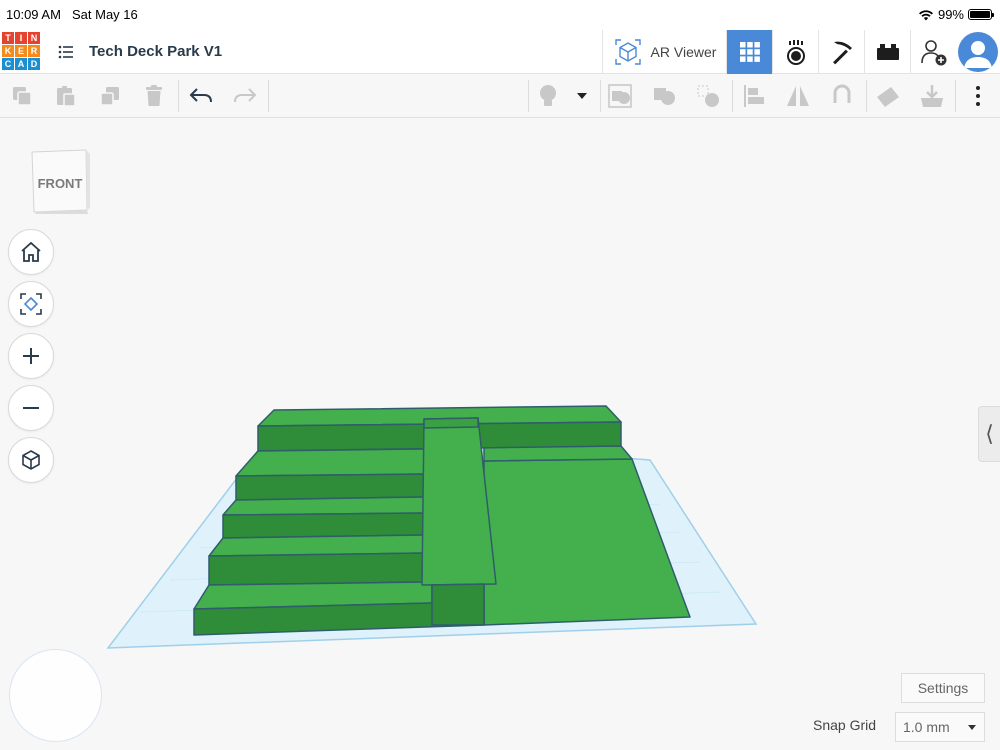 The width and height of the screenshot is (1000, 750). I want to click on zoom-out-icon, so click(31, 408).